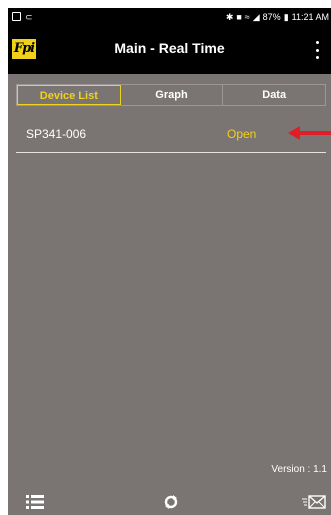 Image resolution: width=331 pixels, height=515 pixels. What do you see at coordinates (29, 17) in the screenshot?
I see `cast-icon: ⊂` at bounding box center [29, 17].